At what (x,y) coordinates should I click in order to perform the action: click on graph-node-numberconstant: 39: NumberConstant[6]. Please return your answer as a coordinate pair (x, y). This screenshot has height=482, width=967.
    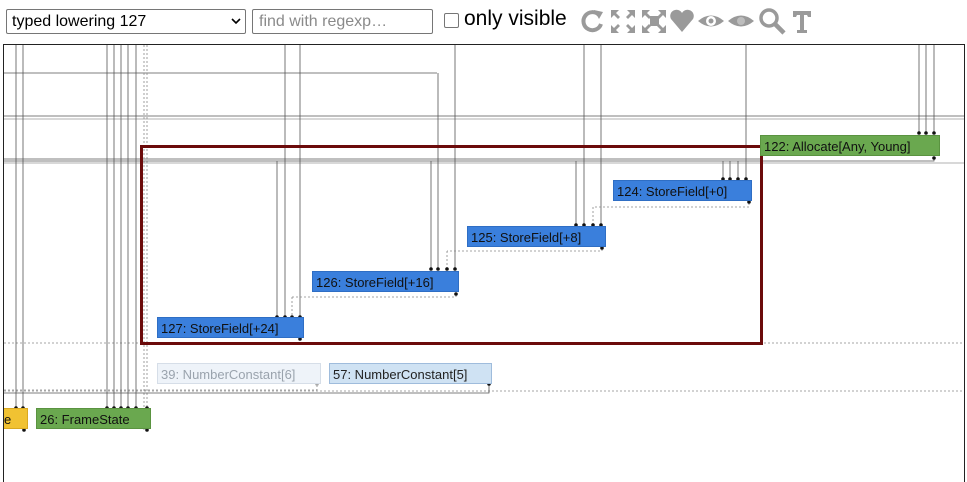
    Looking at the image, I should click on (239, 373).